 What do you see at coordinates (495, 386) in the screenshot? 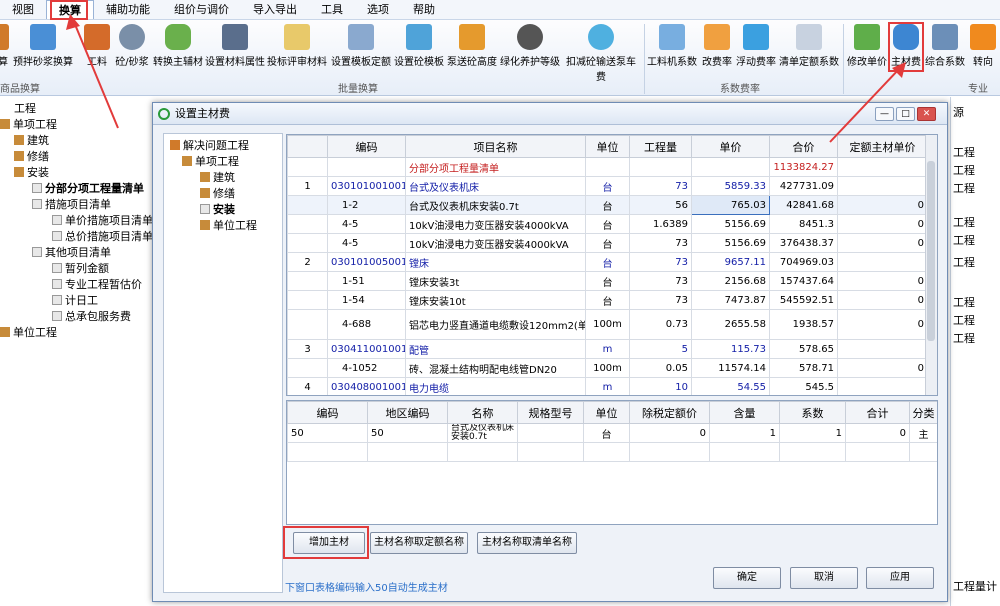
I see `cell-name: 电力电缆` at bounding box center [495, 386].